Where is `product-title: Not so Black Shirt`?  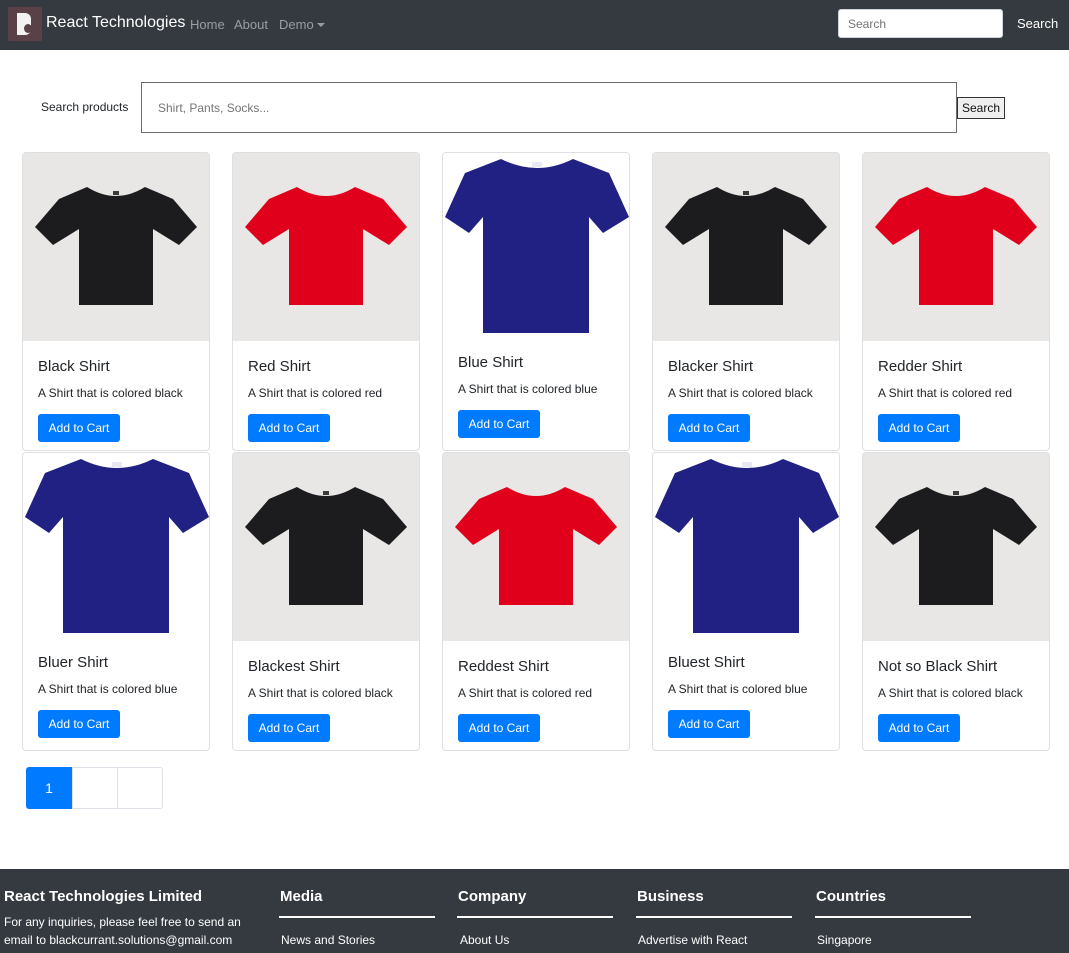 product-title: Not so Black Shirt is located at coordinates (938, 666).